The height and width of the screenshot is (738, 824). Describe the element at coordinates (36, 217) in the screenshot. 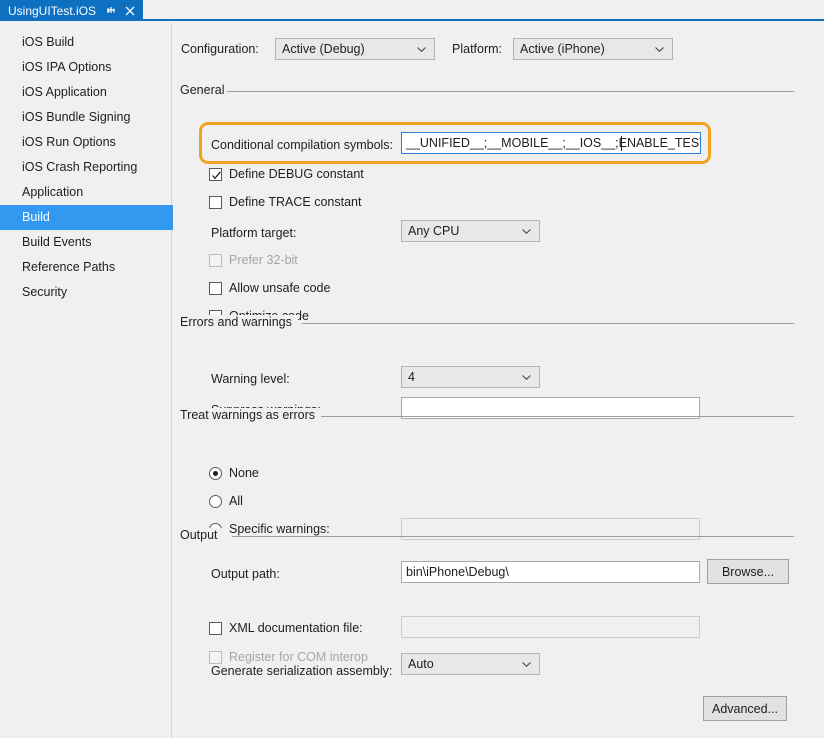

I see `sidebar-item-label: Build` at that location.